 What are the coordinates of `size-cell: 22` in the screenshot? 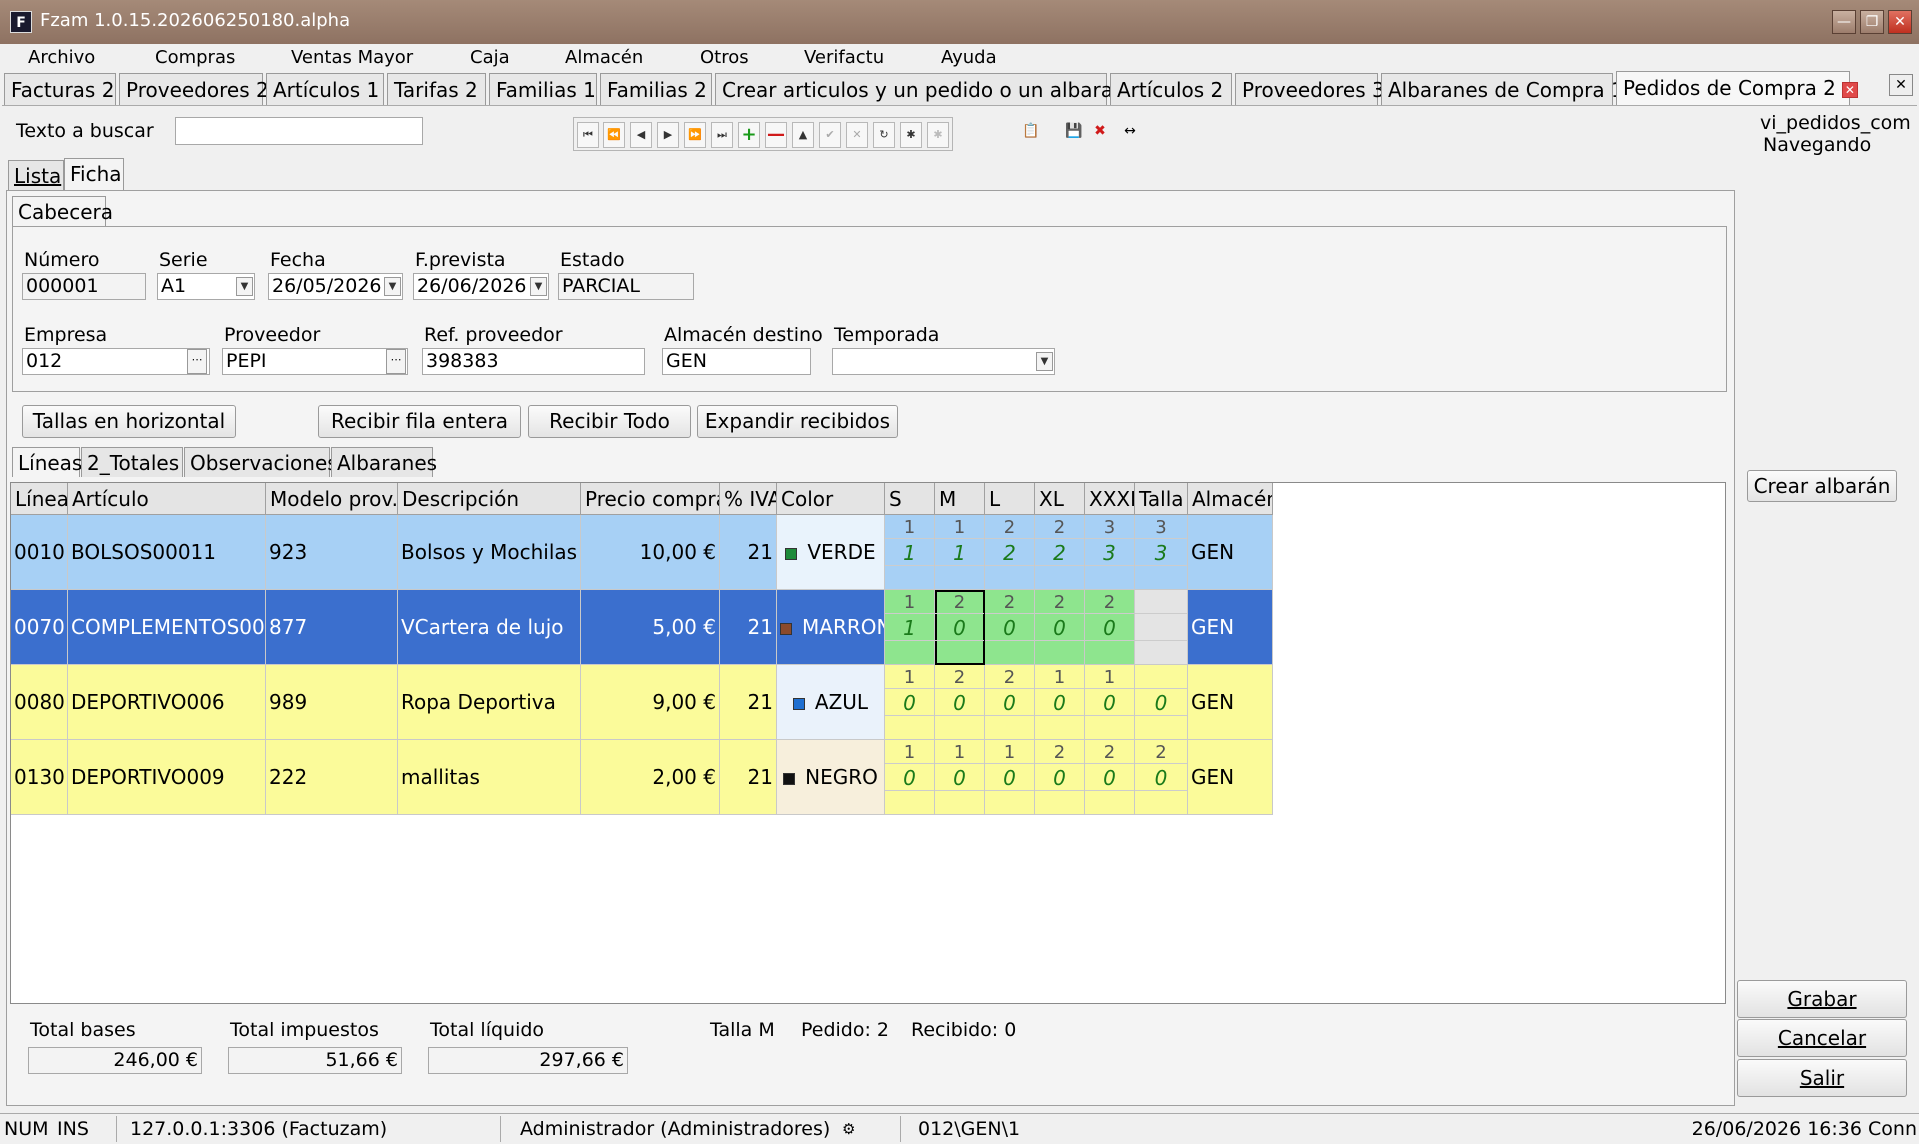 It's located at (1010, 552).